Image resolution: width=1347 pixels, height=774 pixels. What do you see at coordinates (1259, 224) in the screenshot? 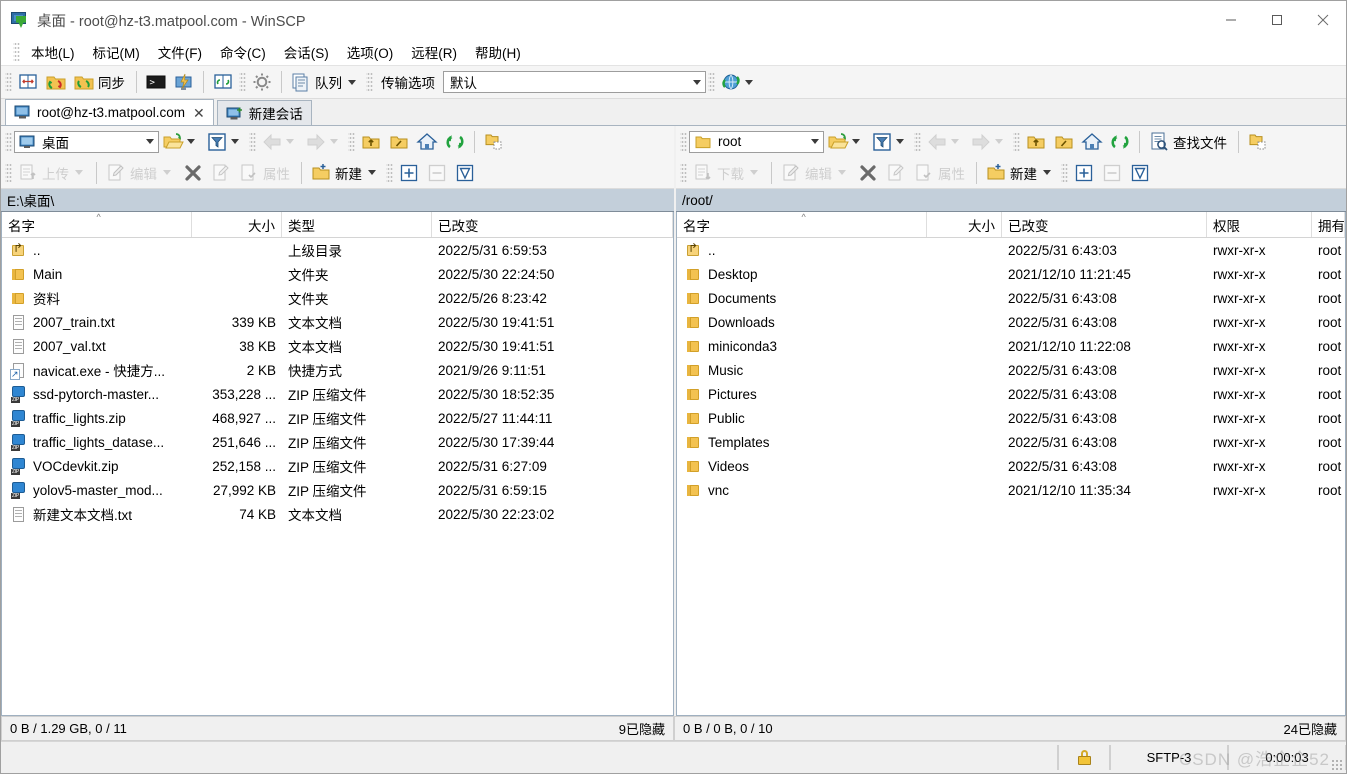
I see `remote-header-rights: 权限` at bounding box center [1259, 224].